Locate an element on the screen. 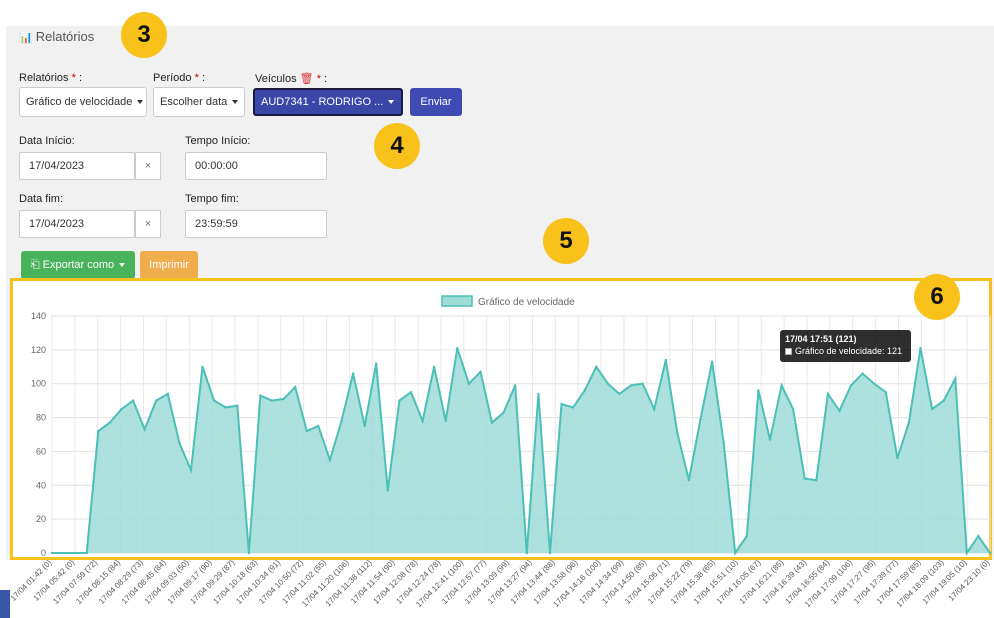 The image size is (994, 618). tooltip-body: Gráfico de velocidade: 121 is located at coordinates (849, 351).